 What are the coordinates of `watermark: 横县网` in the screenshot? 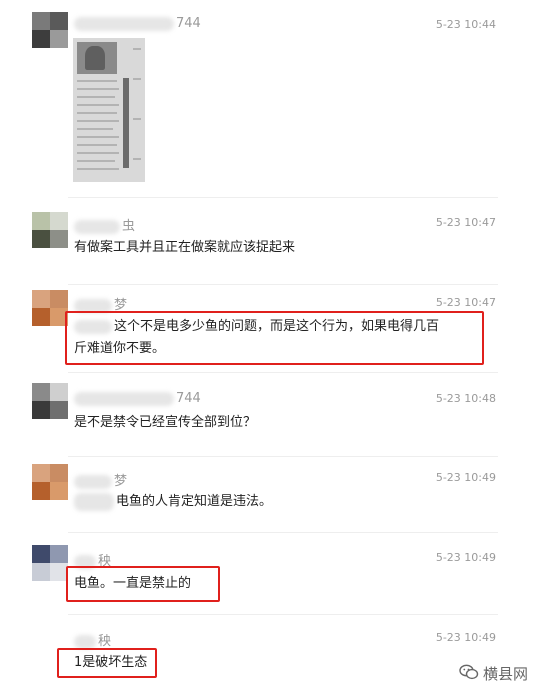 It's located at (493, 674).